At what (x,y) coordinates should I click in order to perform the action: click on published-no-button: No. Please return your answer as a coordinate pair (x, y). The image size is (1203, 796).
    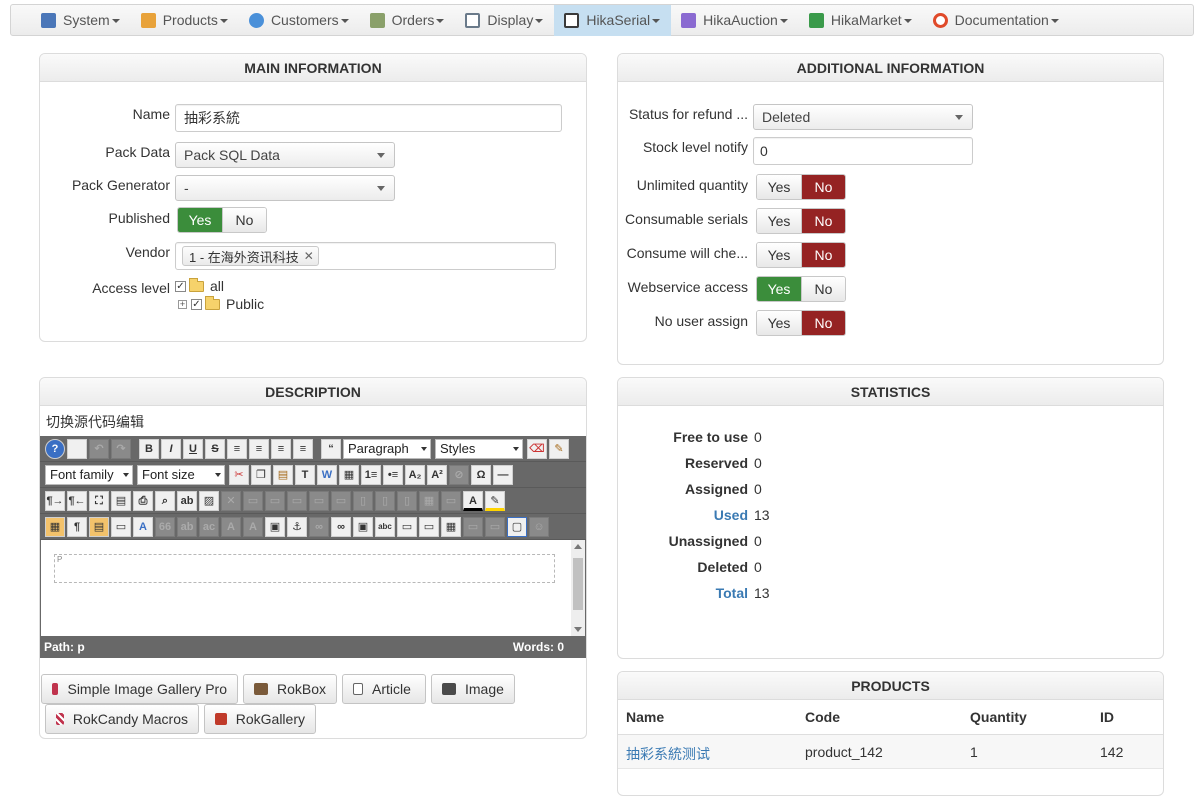
    Looking at the image, I should click on (244, 220).